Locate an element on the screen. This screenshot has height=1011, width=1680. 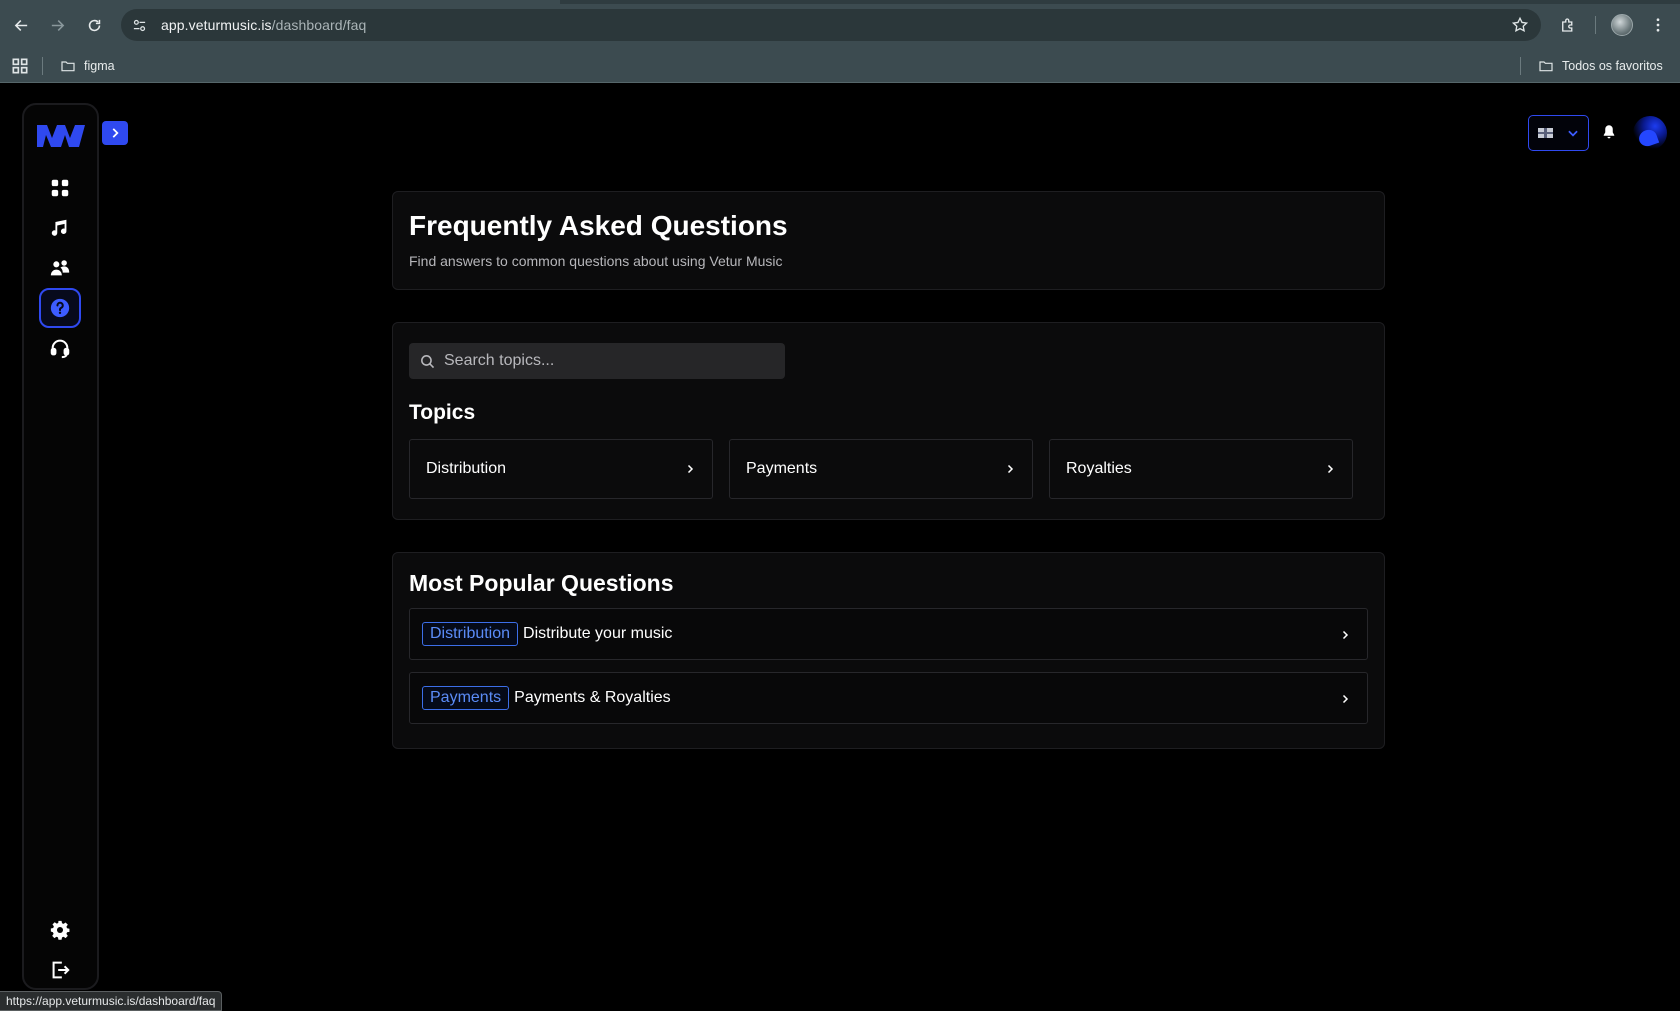
question-tag-badge: Payments is located at coordinates (466, 698).